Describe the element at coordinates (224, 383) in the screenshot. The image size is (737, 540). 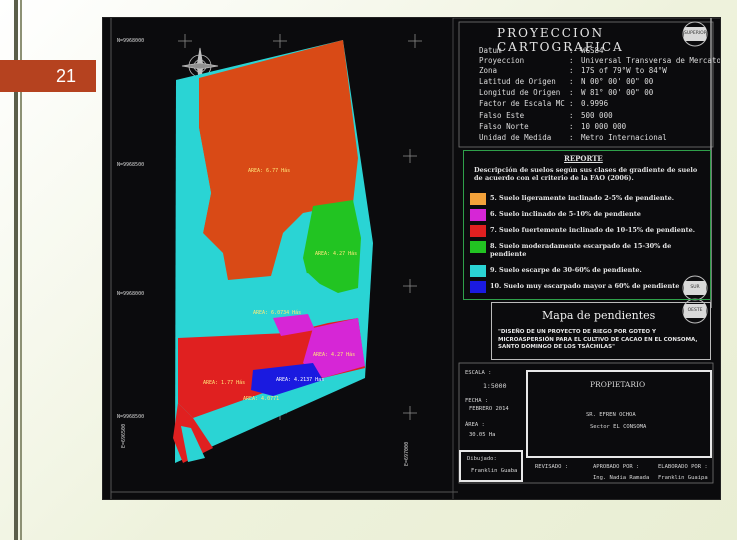
I see `area-label: AREA: 1.77 Hás` at that location.